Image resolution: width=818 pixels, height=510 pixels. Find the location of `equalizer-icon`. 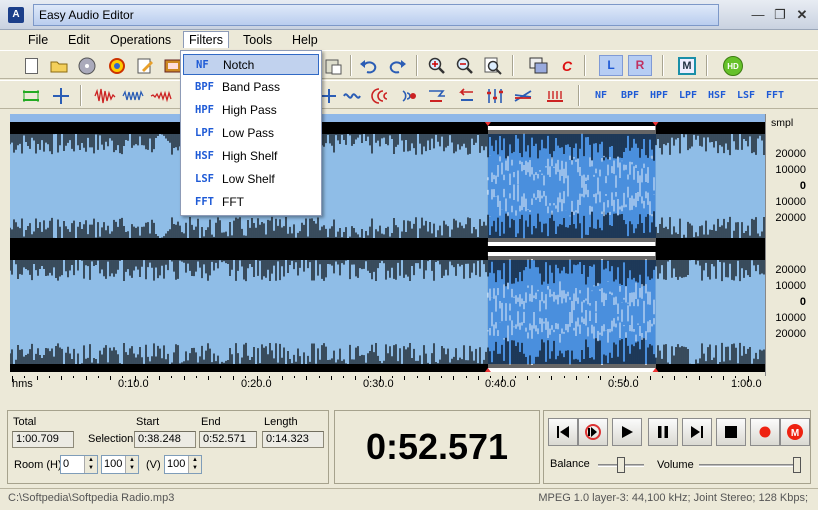

equalizer-icon is located at coordinates (495, 95).